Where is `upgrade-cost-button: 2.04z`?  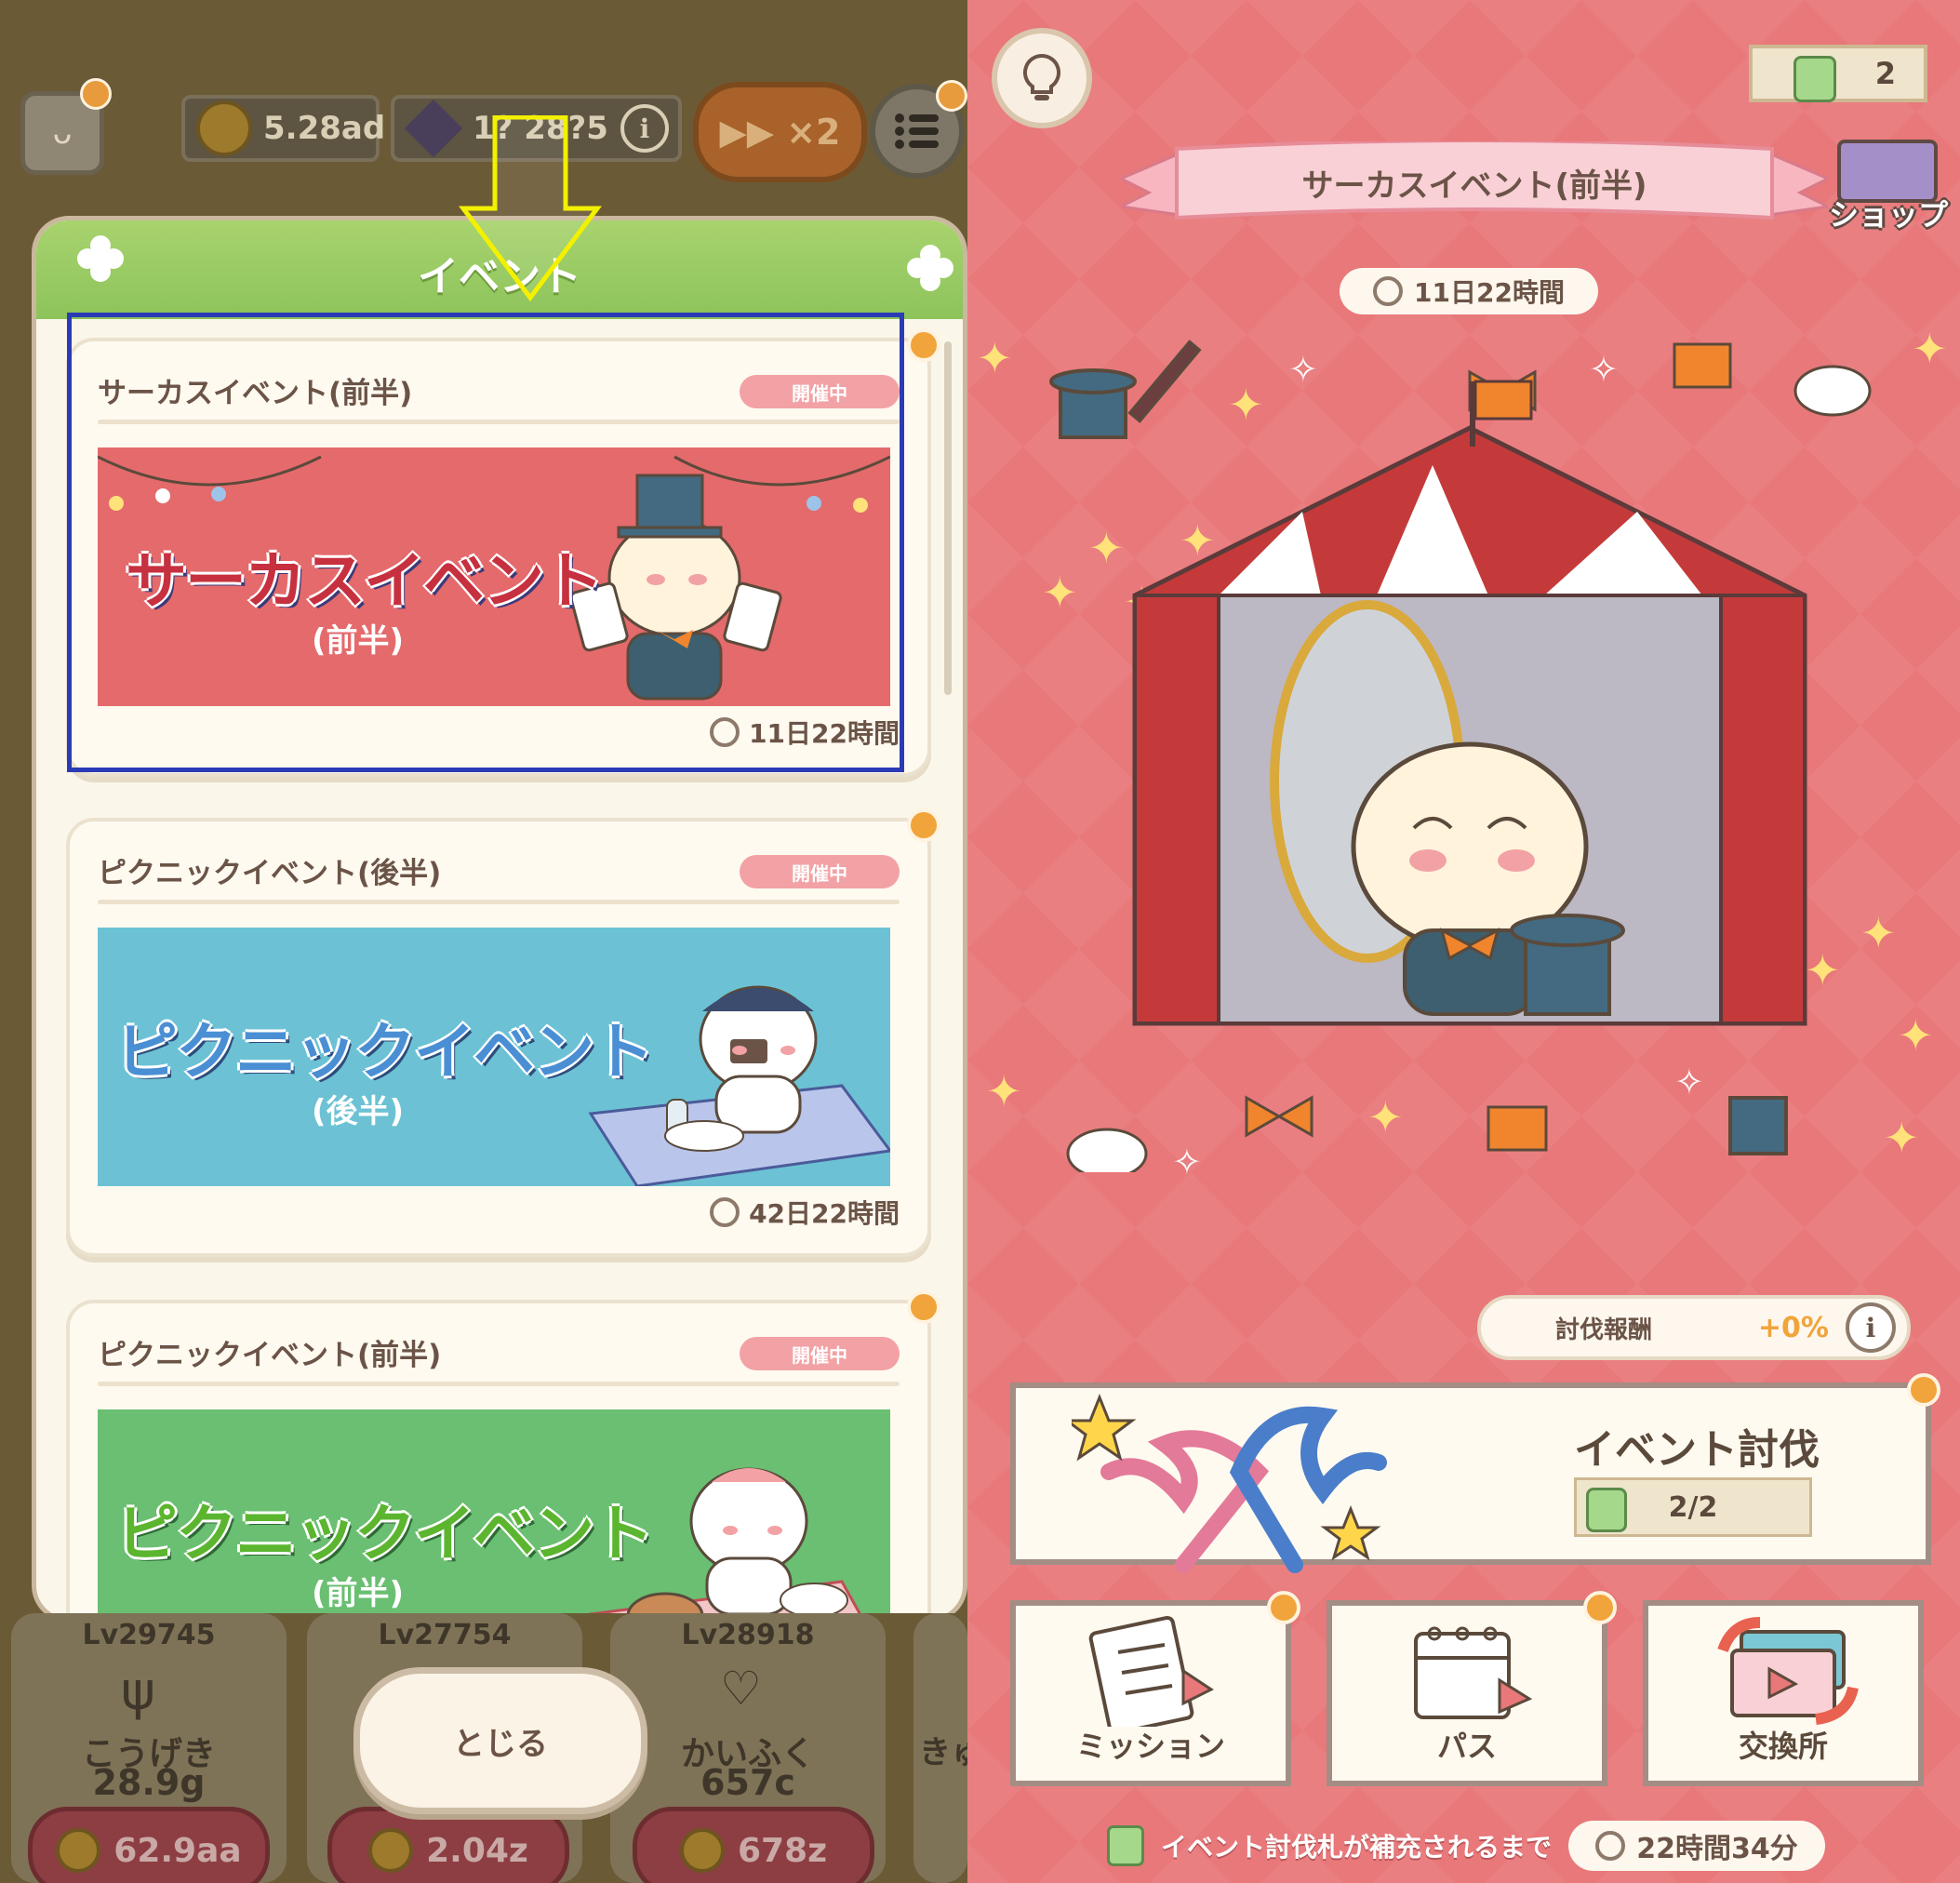
upgrade-cost-button: 2.04z is located at coordinates (448, 1845).